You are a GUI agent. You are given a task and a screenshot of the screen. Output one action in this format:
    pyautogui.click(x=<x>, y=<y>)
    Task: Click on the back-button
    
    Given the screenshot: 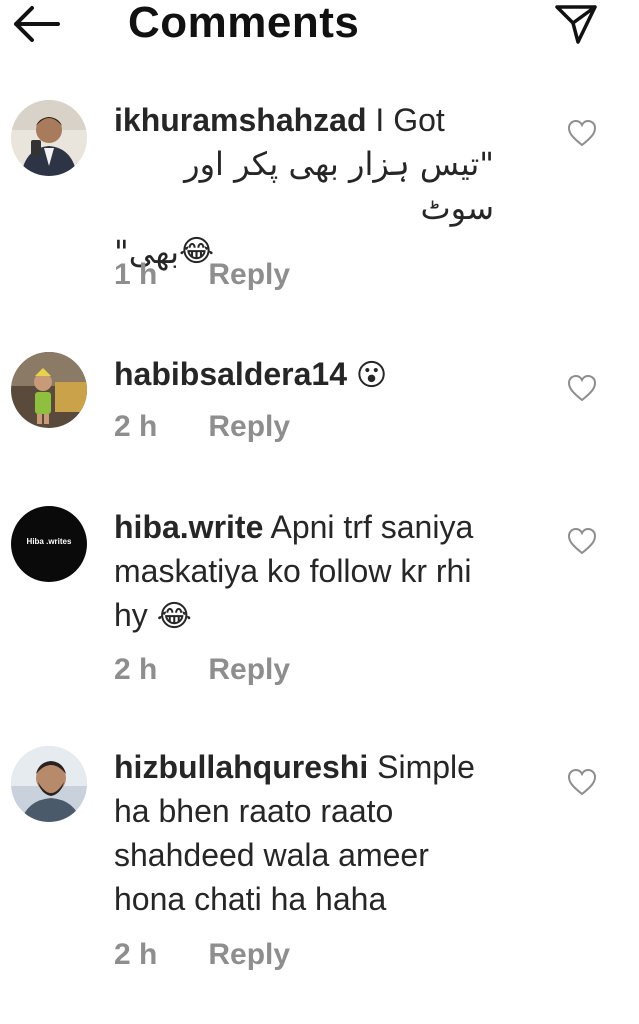 What is the action you would take?
    pyautogui.click(x=36, y=24)
    